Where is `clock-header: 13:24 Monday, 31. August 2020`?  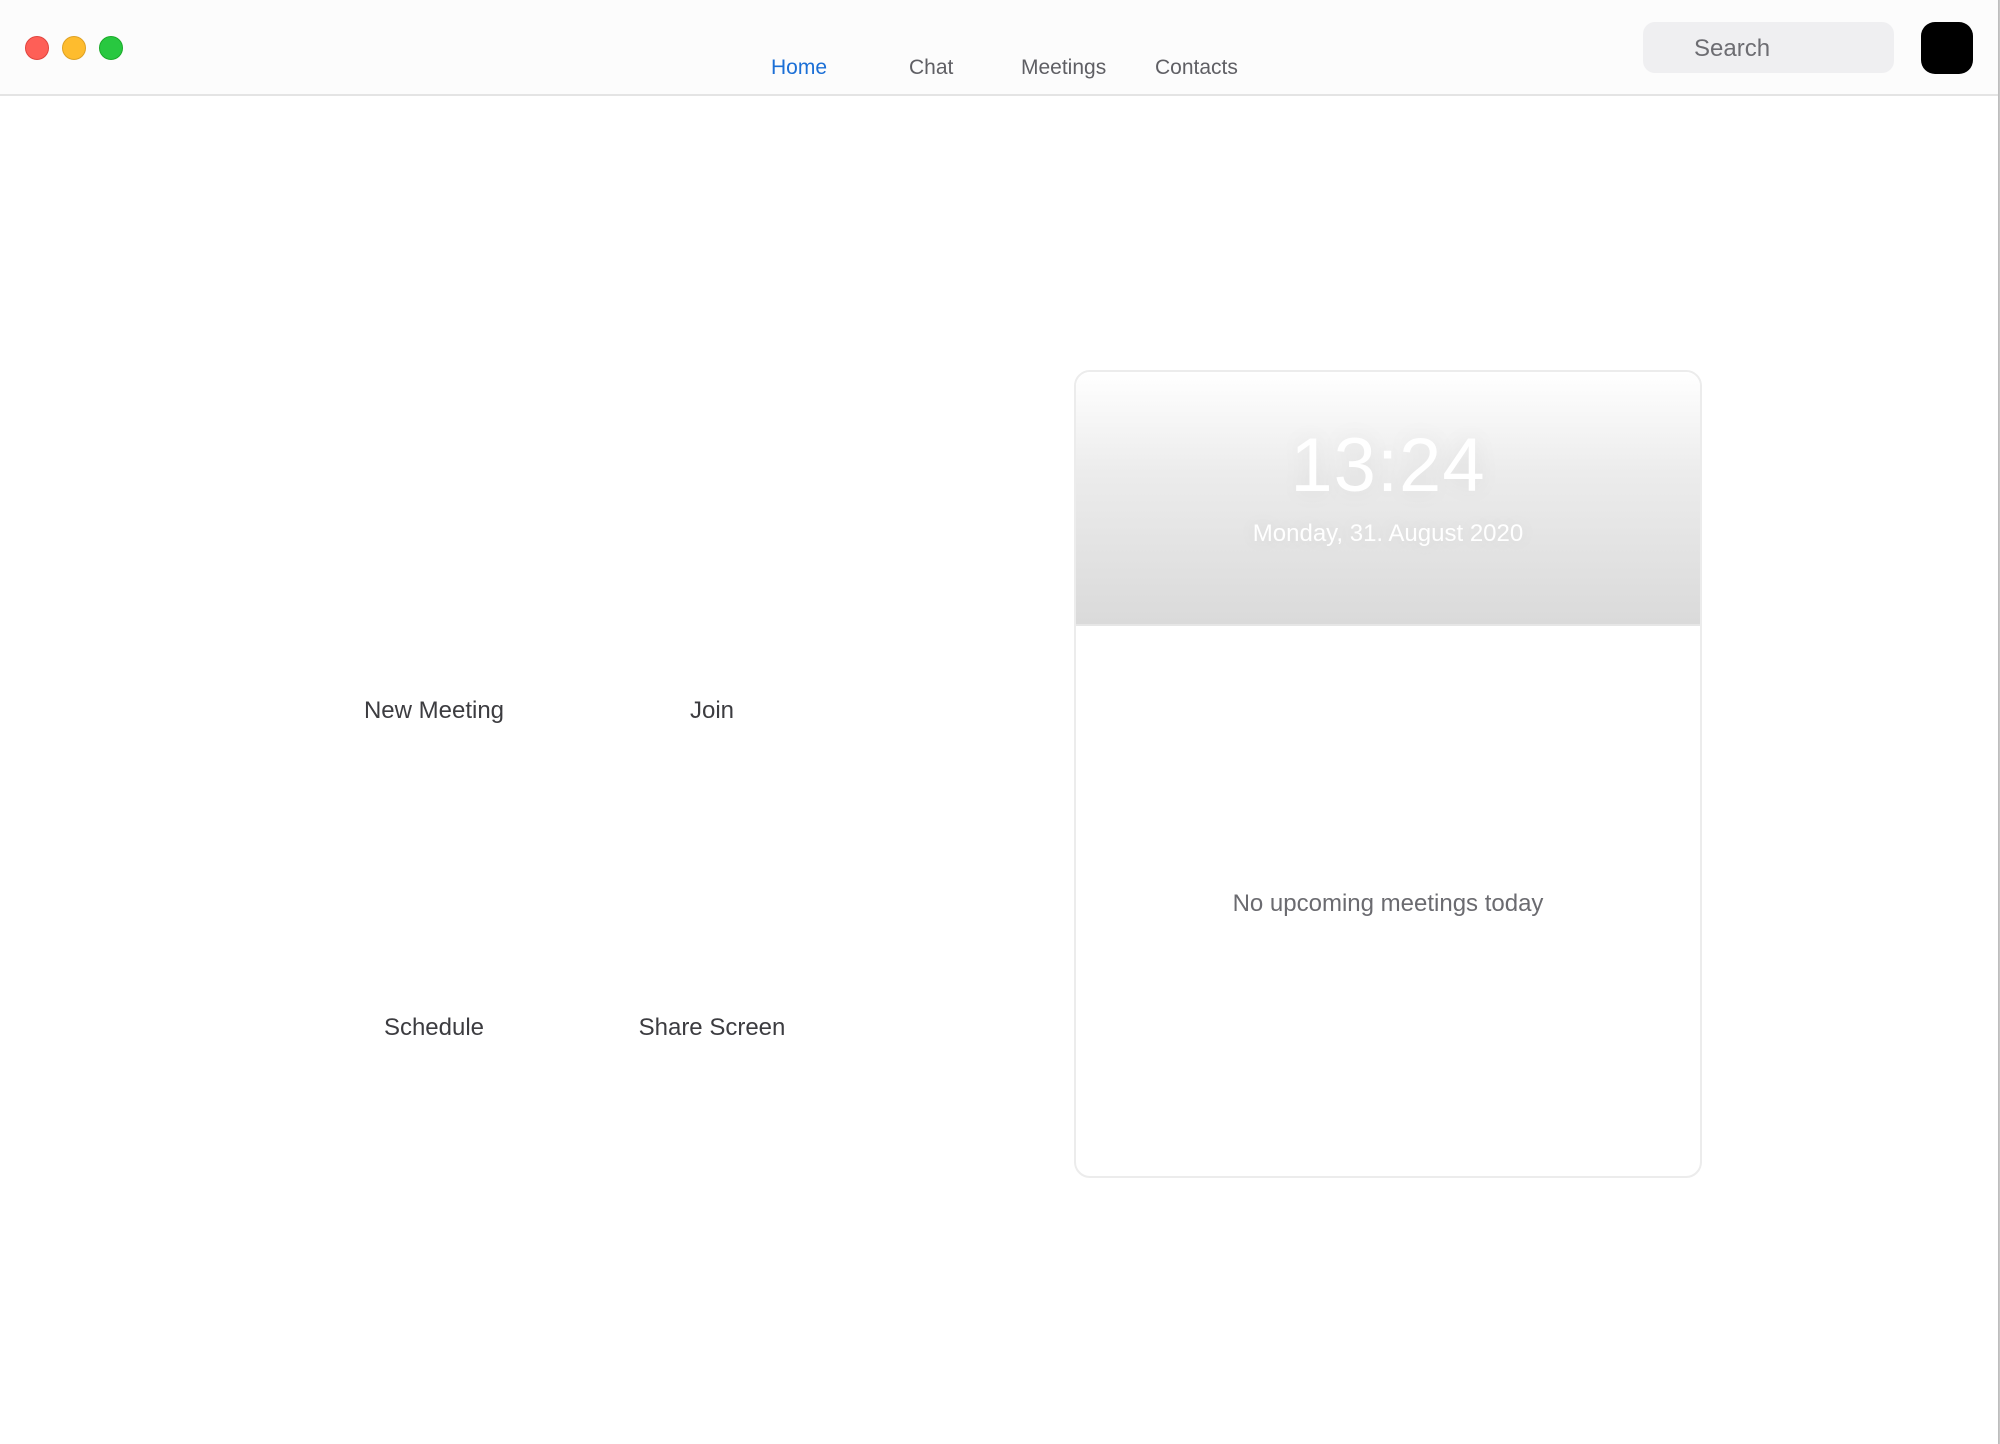 clock-header: 13:24 Monday, 31. August 2020 is located at coordinates (1388, 499).